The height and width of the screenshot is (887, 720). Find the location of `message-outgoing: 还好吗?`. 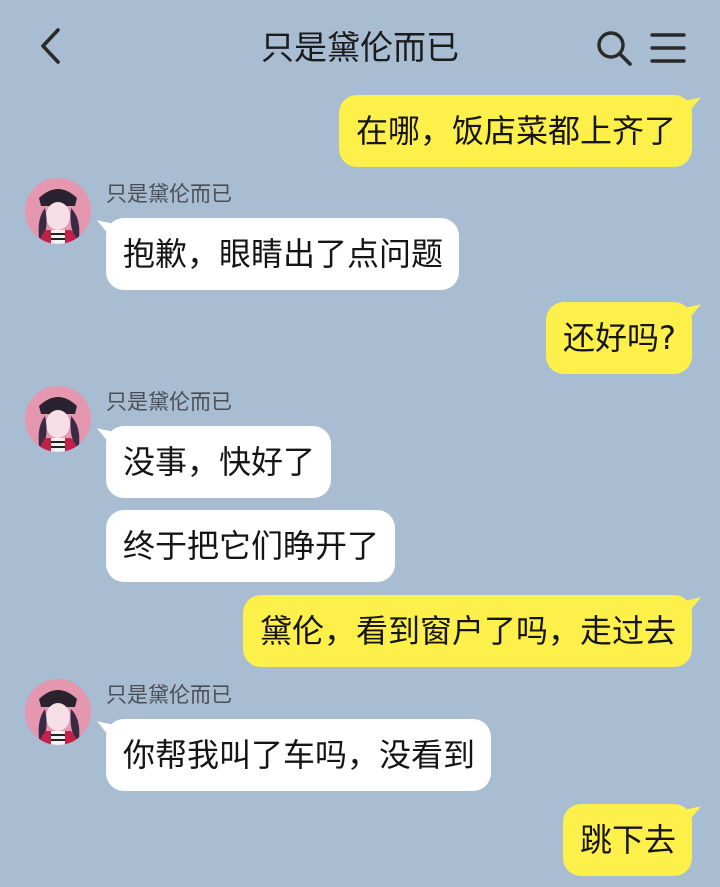

message-outgoing: 还好吗? is located at coordinates (619, 338).